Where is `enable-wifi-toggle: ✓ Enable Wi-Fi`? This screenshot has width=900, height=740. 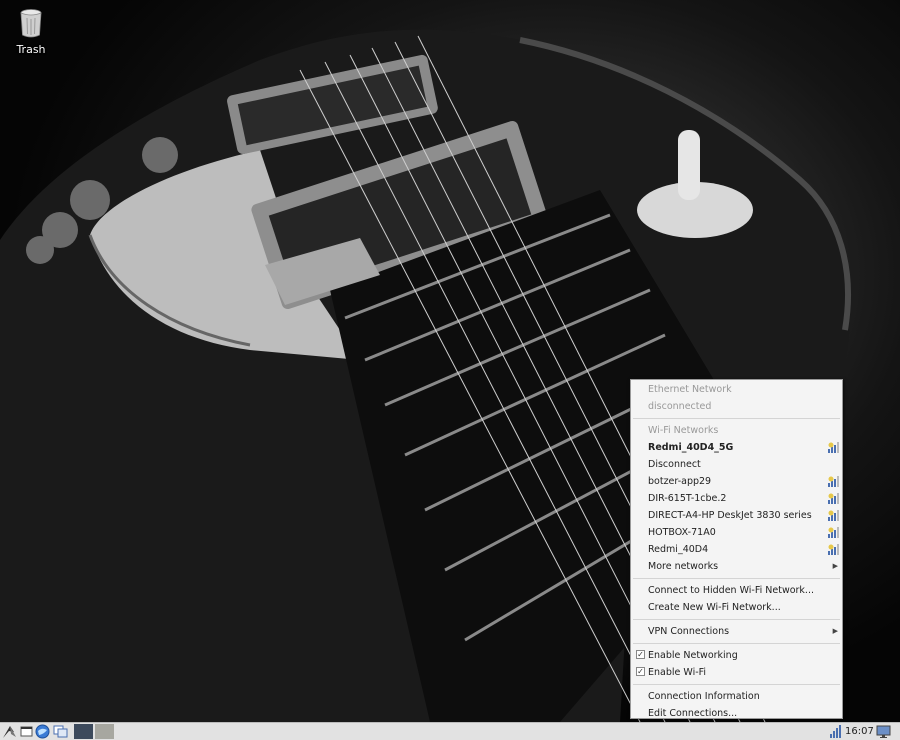
enable-wifi-toggle: ✓ Enable Wi-Fi is located at coordinates (736, 672).